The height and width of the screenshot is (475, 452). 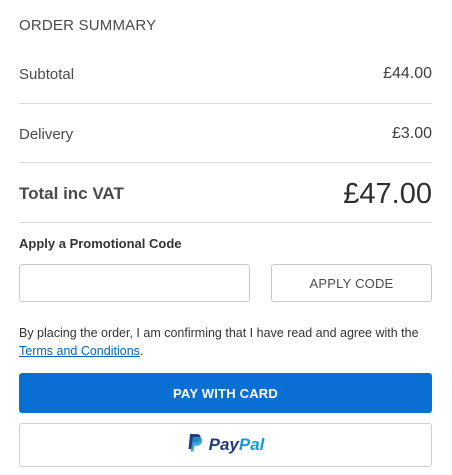 I want to click on order-summary-title: ORDER SUMMARY, so click(x=88, y=25).